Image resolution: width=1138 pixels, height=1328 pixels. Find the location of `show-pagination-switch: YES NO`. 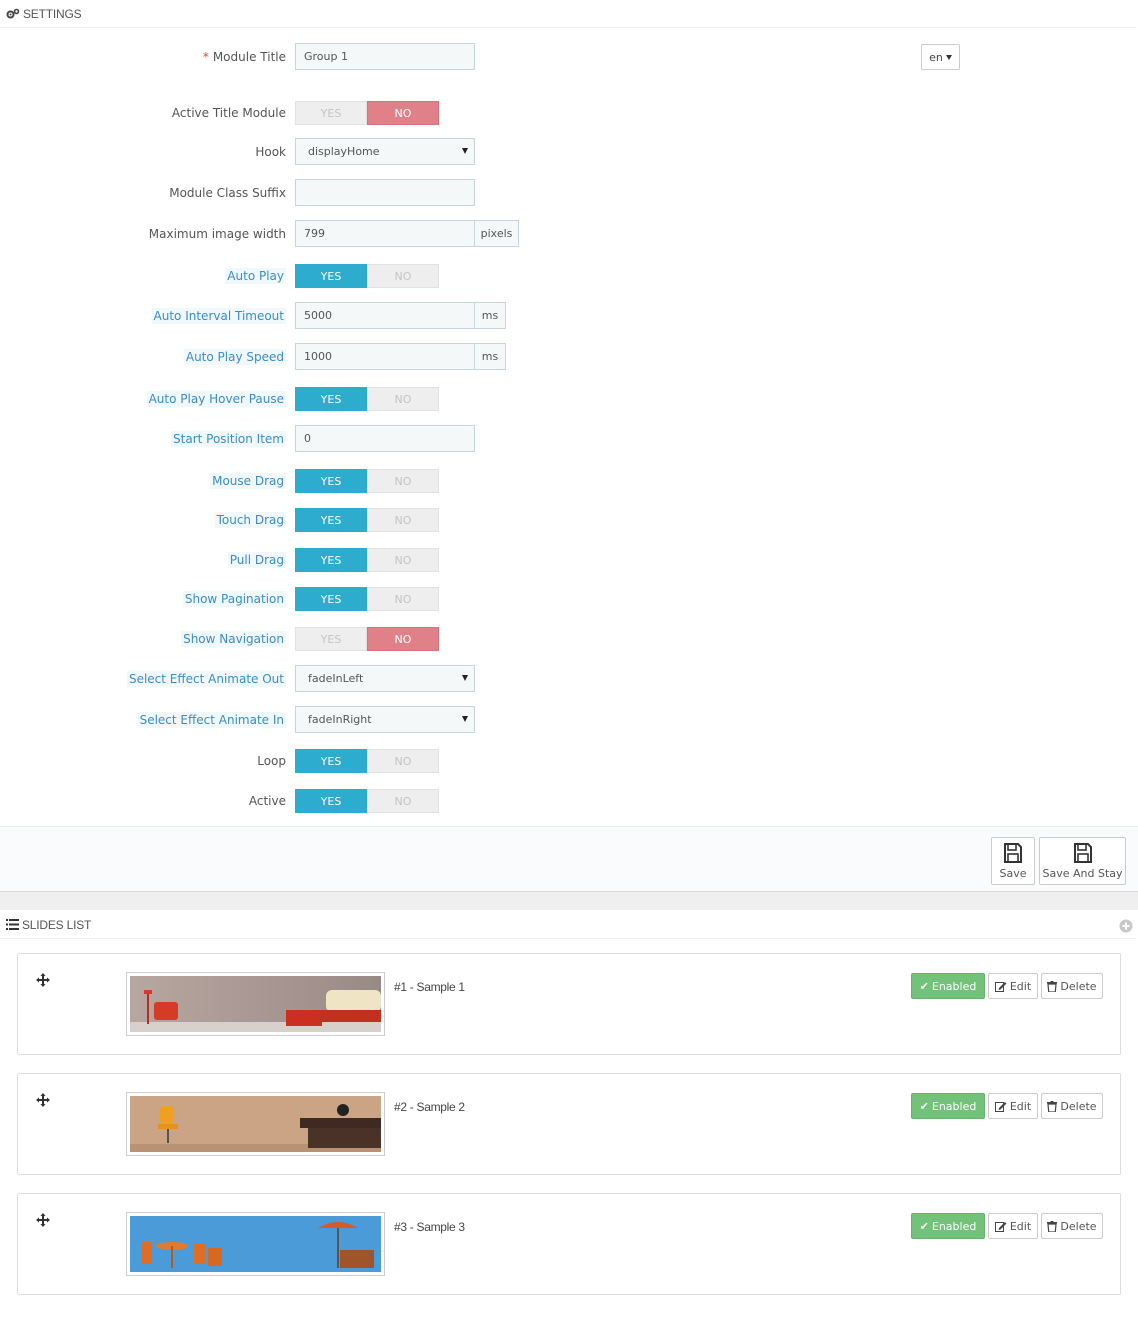

show-pagination-switch: YES NO is located at coordinates (367, 599).